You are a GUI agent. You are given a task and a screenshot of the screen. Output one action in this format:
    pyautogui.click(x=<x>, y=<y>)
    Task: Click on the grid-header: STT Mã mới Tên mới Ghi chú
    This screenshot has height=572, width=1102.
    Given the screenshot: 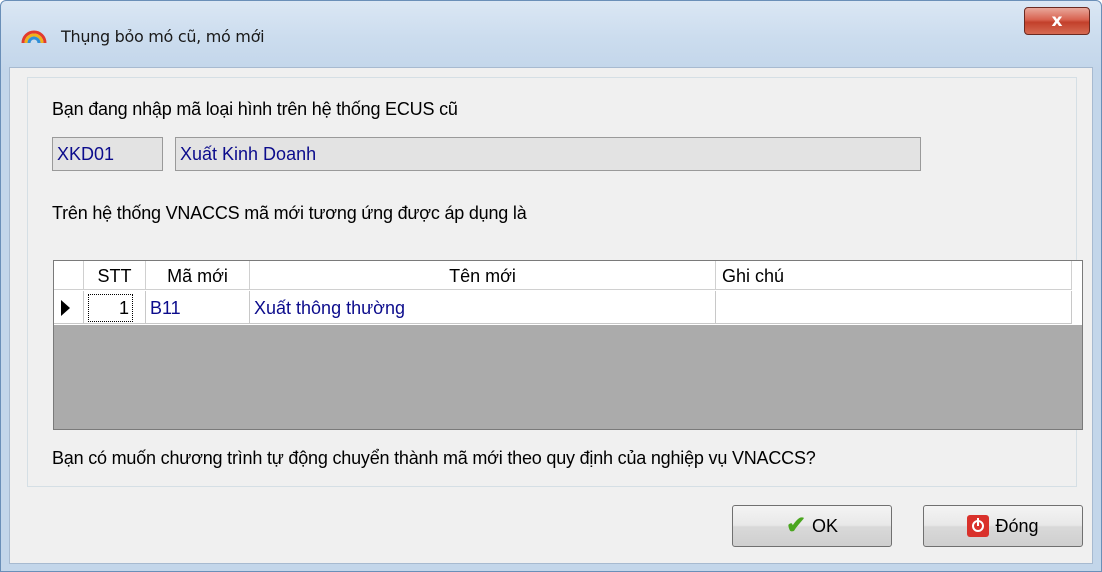 What is the action you would take?
    pyautogui.click(x=568, y=276)
    